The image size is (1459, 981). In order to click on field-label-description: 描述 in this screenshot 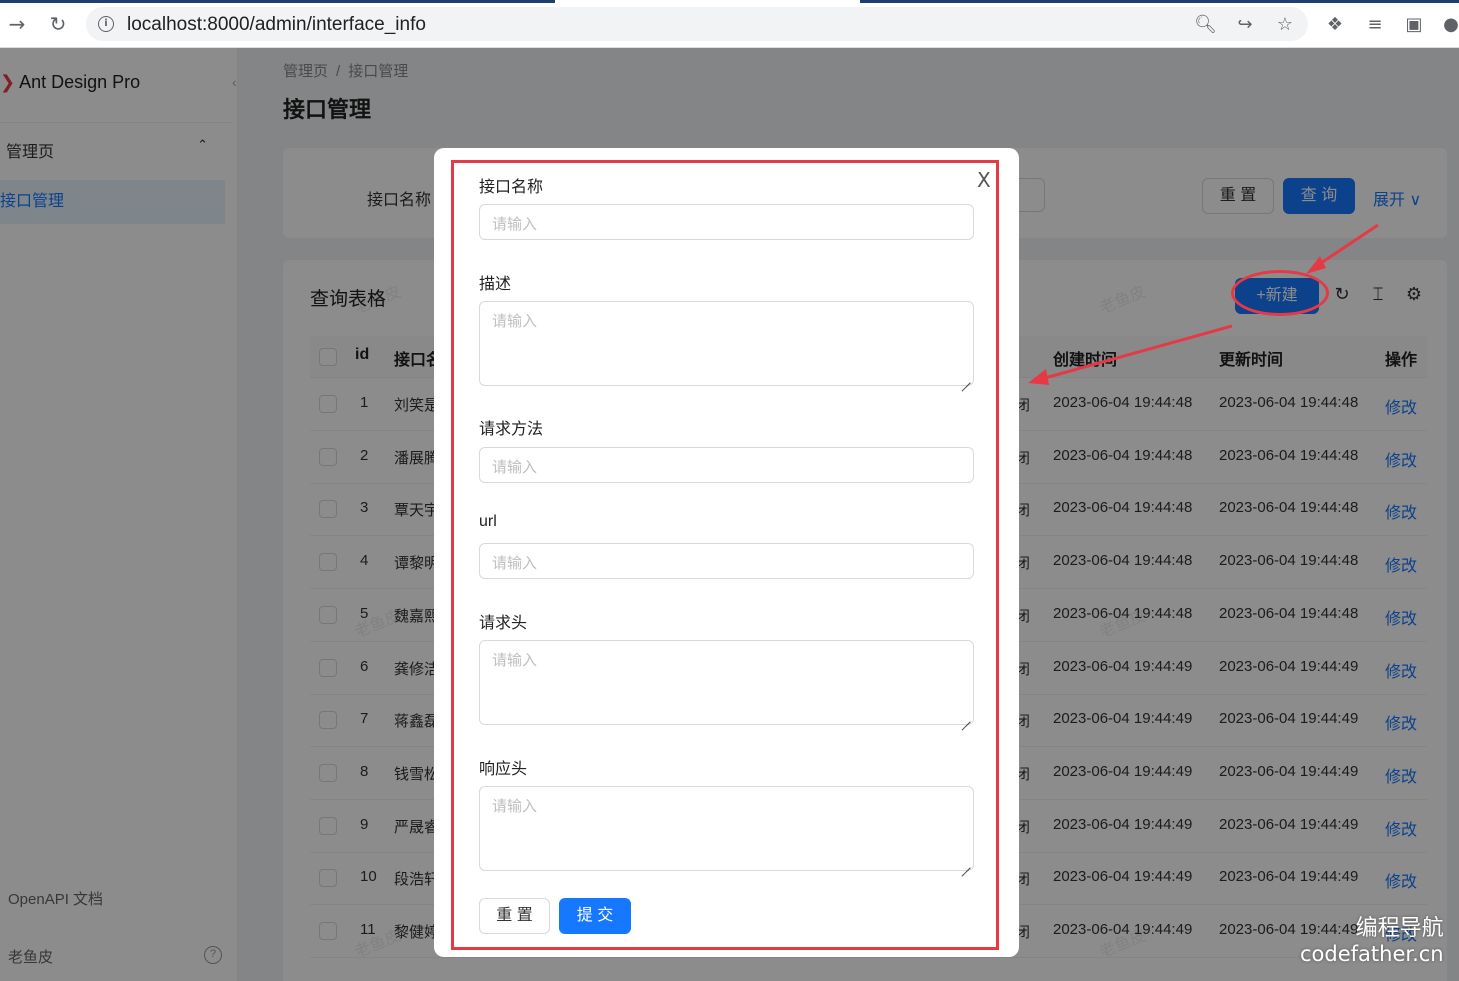, I will do `click(495, 284)`.